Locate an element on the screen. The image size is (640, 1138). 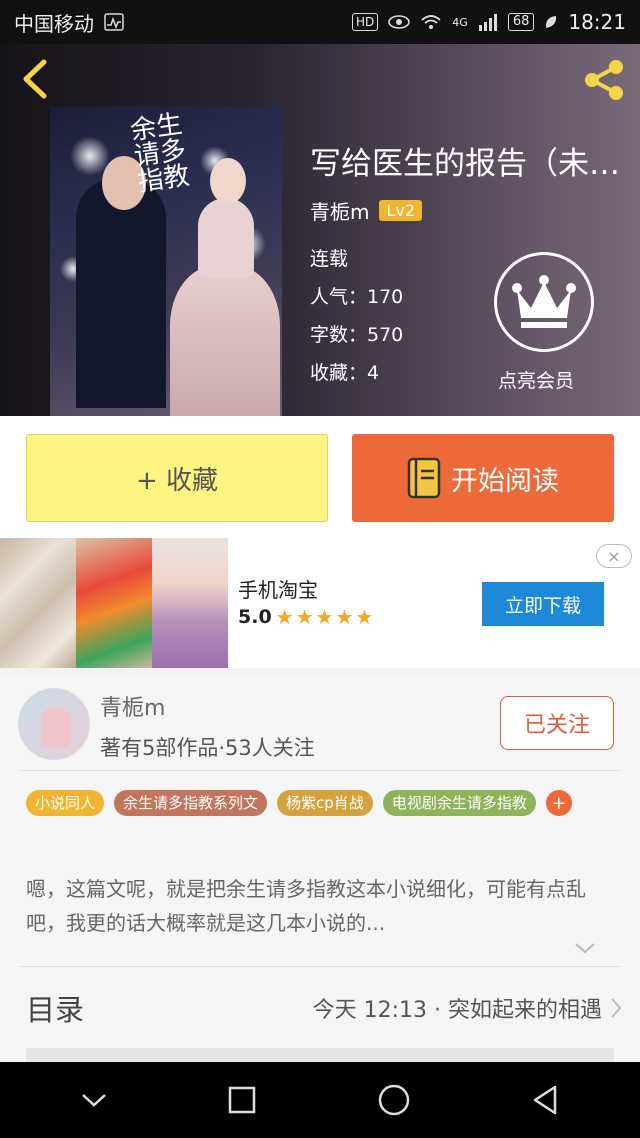
word-count: 字数：570 is located at coordinates (357, 335).